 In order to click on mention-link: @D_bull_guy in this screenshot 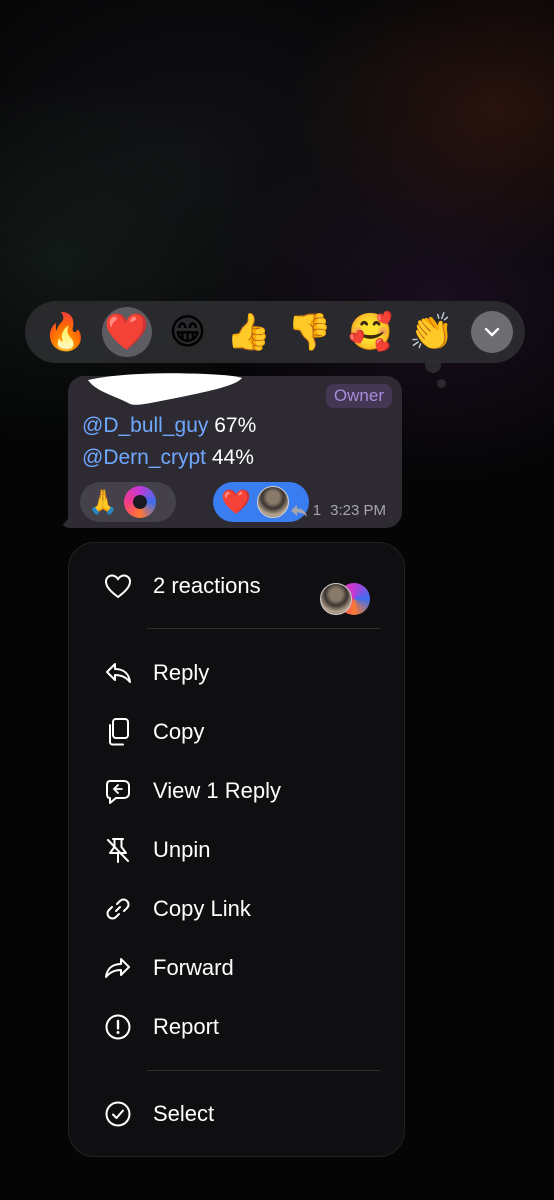, I will do `click(145, 425)`.